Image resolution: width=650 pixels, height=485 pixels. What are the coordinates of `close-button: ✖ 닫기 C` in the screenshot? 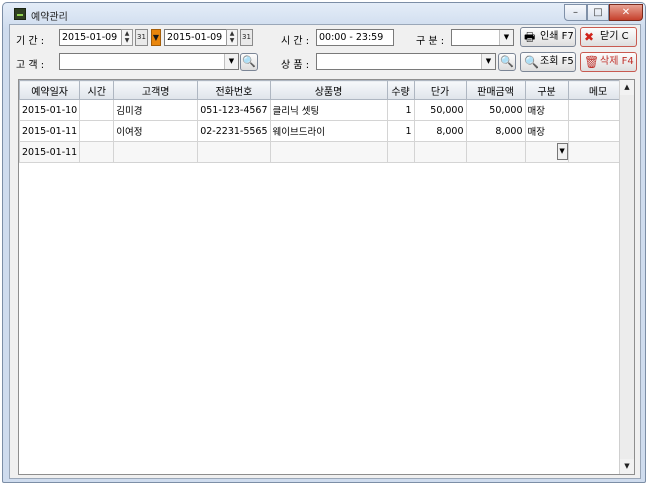 It's located at (608, 37).